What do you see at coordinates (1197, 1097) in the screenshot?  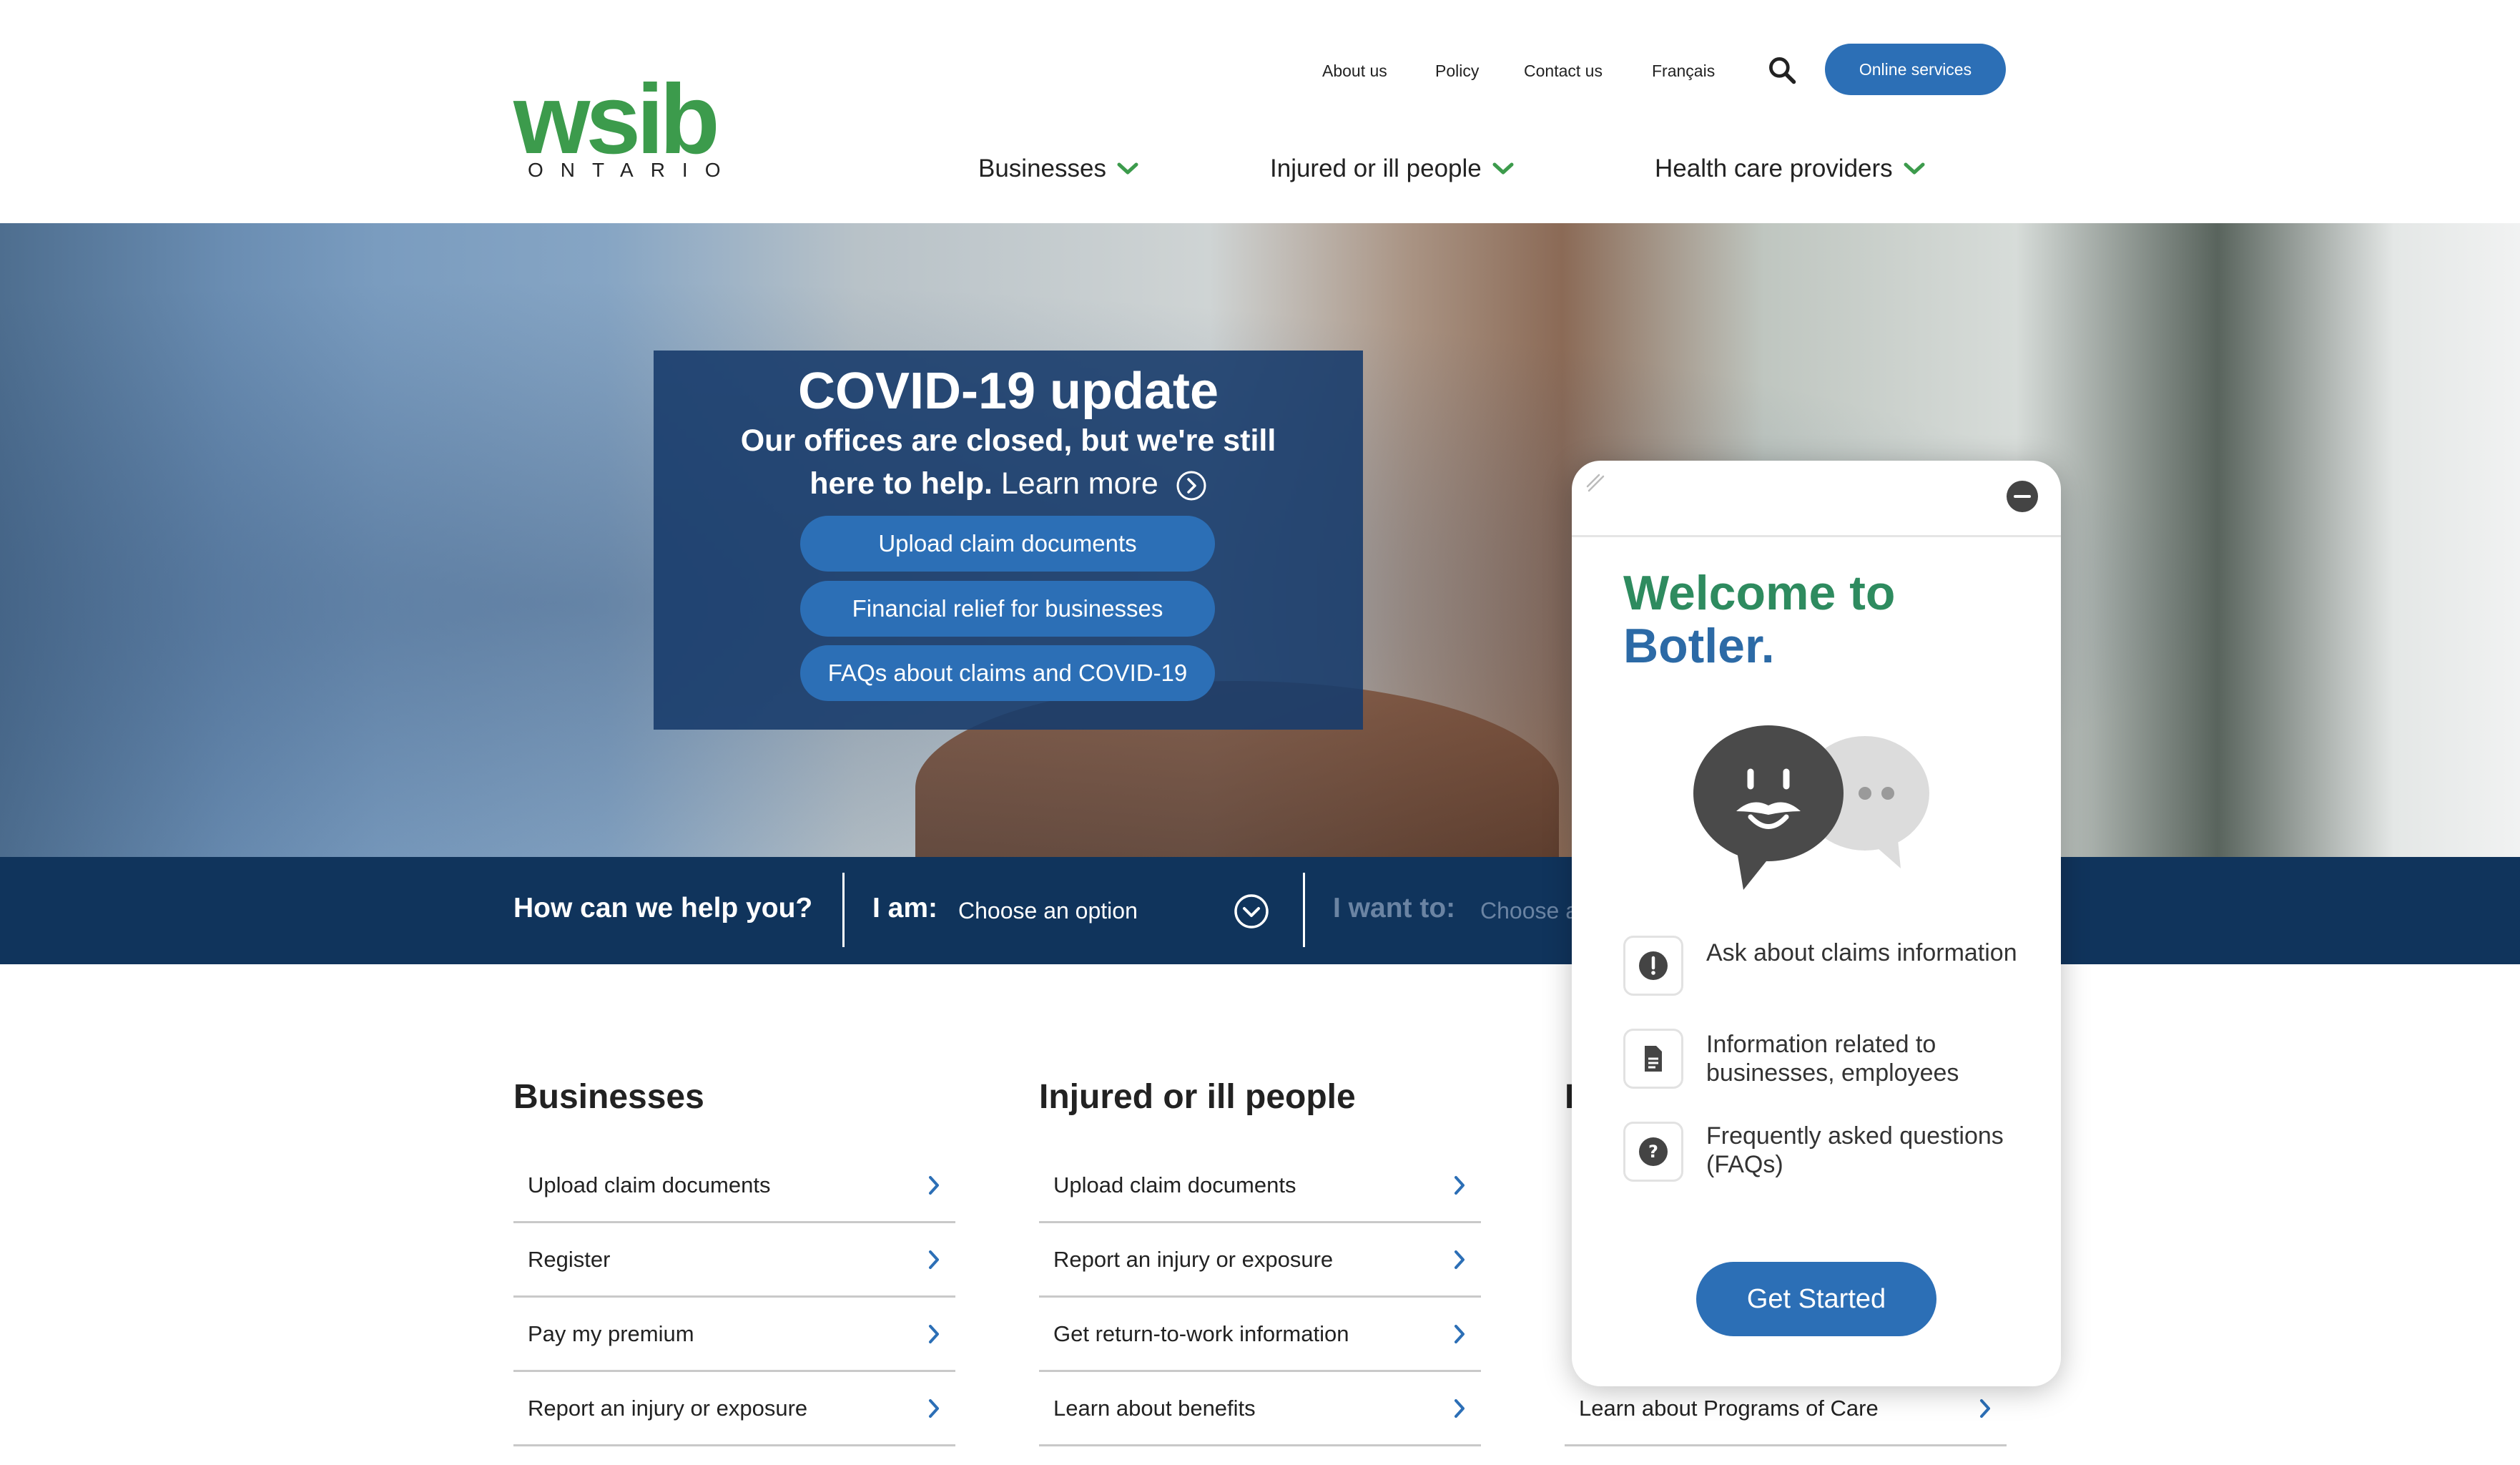 I see `injured-heading: Injured or ill people` at bounding box center [1197, 1097].